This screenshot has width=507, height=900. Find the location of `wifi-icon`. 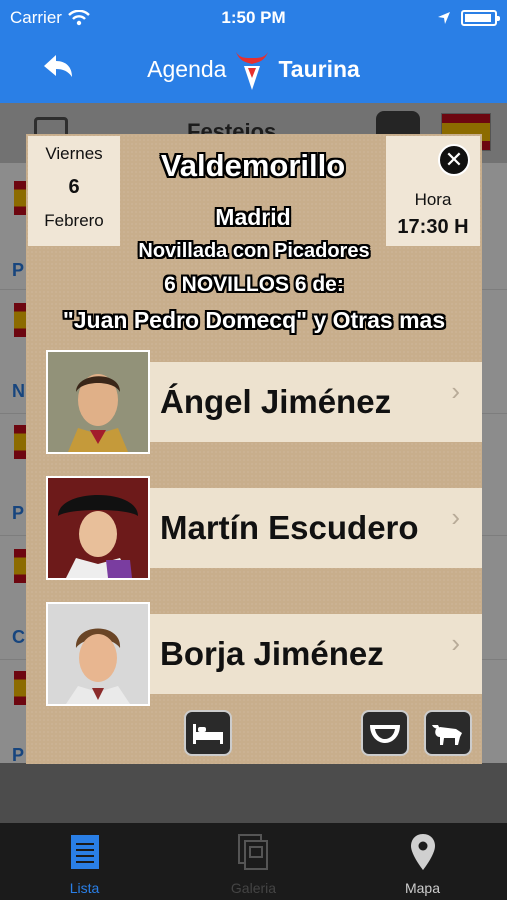

wifi-icon is located at coordinates (79, 18).